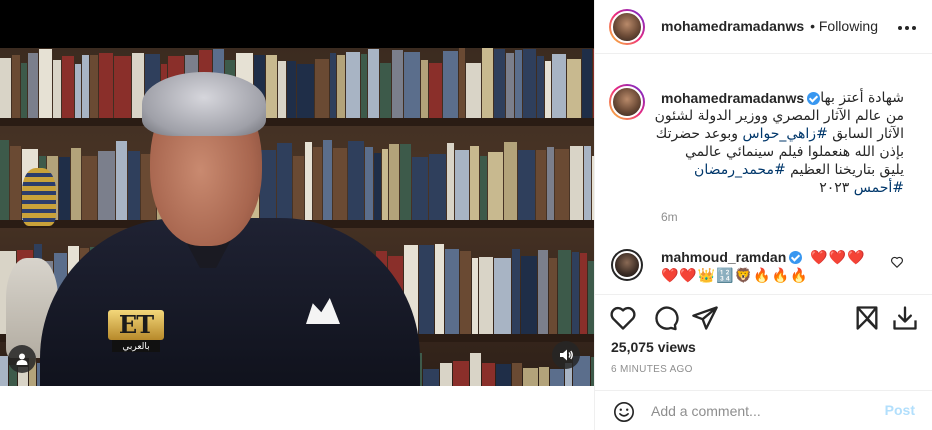 This screenshot has height=430, width=932. I want to click on save-bookmark-icon, so click(905, 318).